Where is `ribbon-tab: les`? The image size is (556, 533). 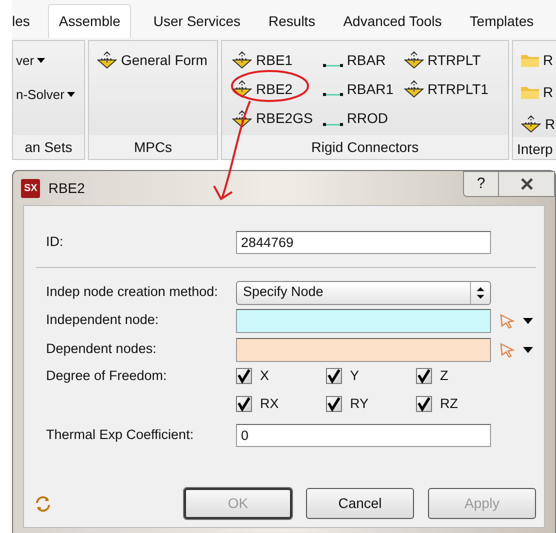 ribbon-tab: les is located at coordinates (26, 21).